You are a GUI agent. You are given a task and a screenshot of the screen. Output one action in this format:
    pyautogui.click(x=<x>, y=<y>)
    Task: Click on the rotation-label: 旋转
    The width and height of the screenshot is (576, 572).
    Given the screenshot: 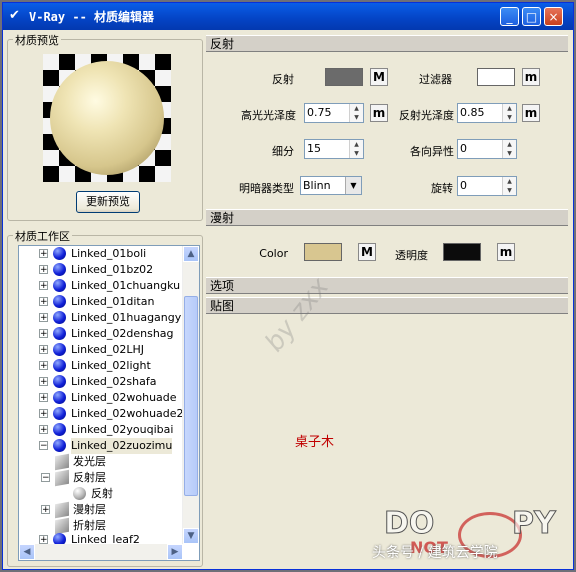 What is the action you would take?
    pyautogui.click(x=442, y=188)
    